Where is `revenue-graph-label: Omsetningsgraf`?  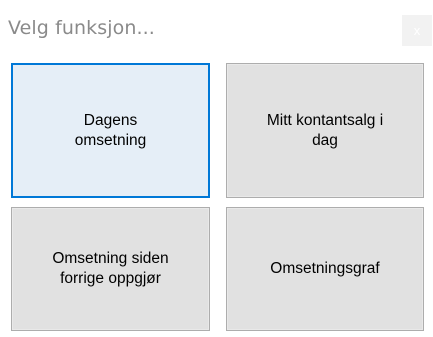 revenue-graph-label: Omsetningsgraf is located at coordinates (325, 268).